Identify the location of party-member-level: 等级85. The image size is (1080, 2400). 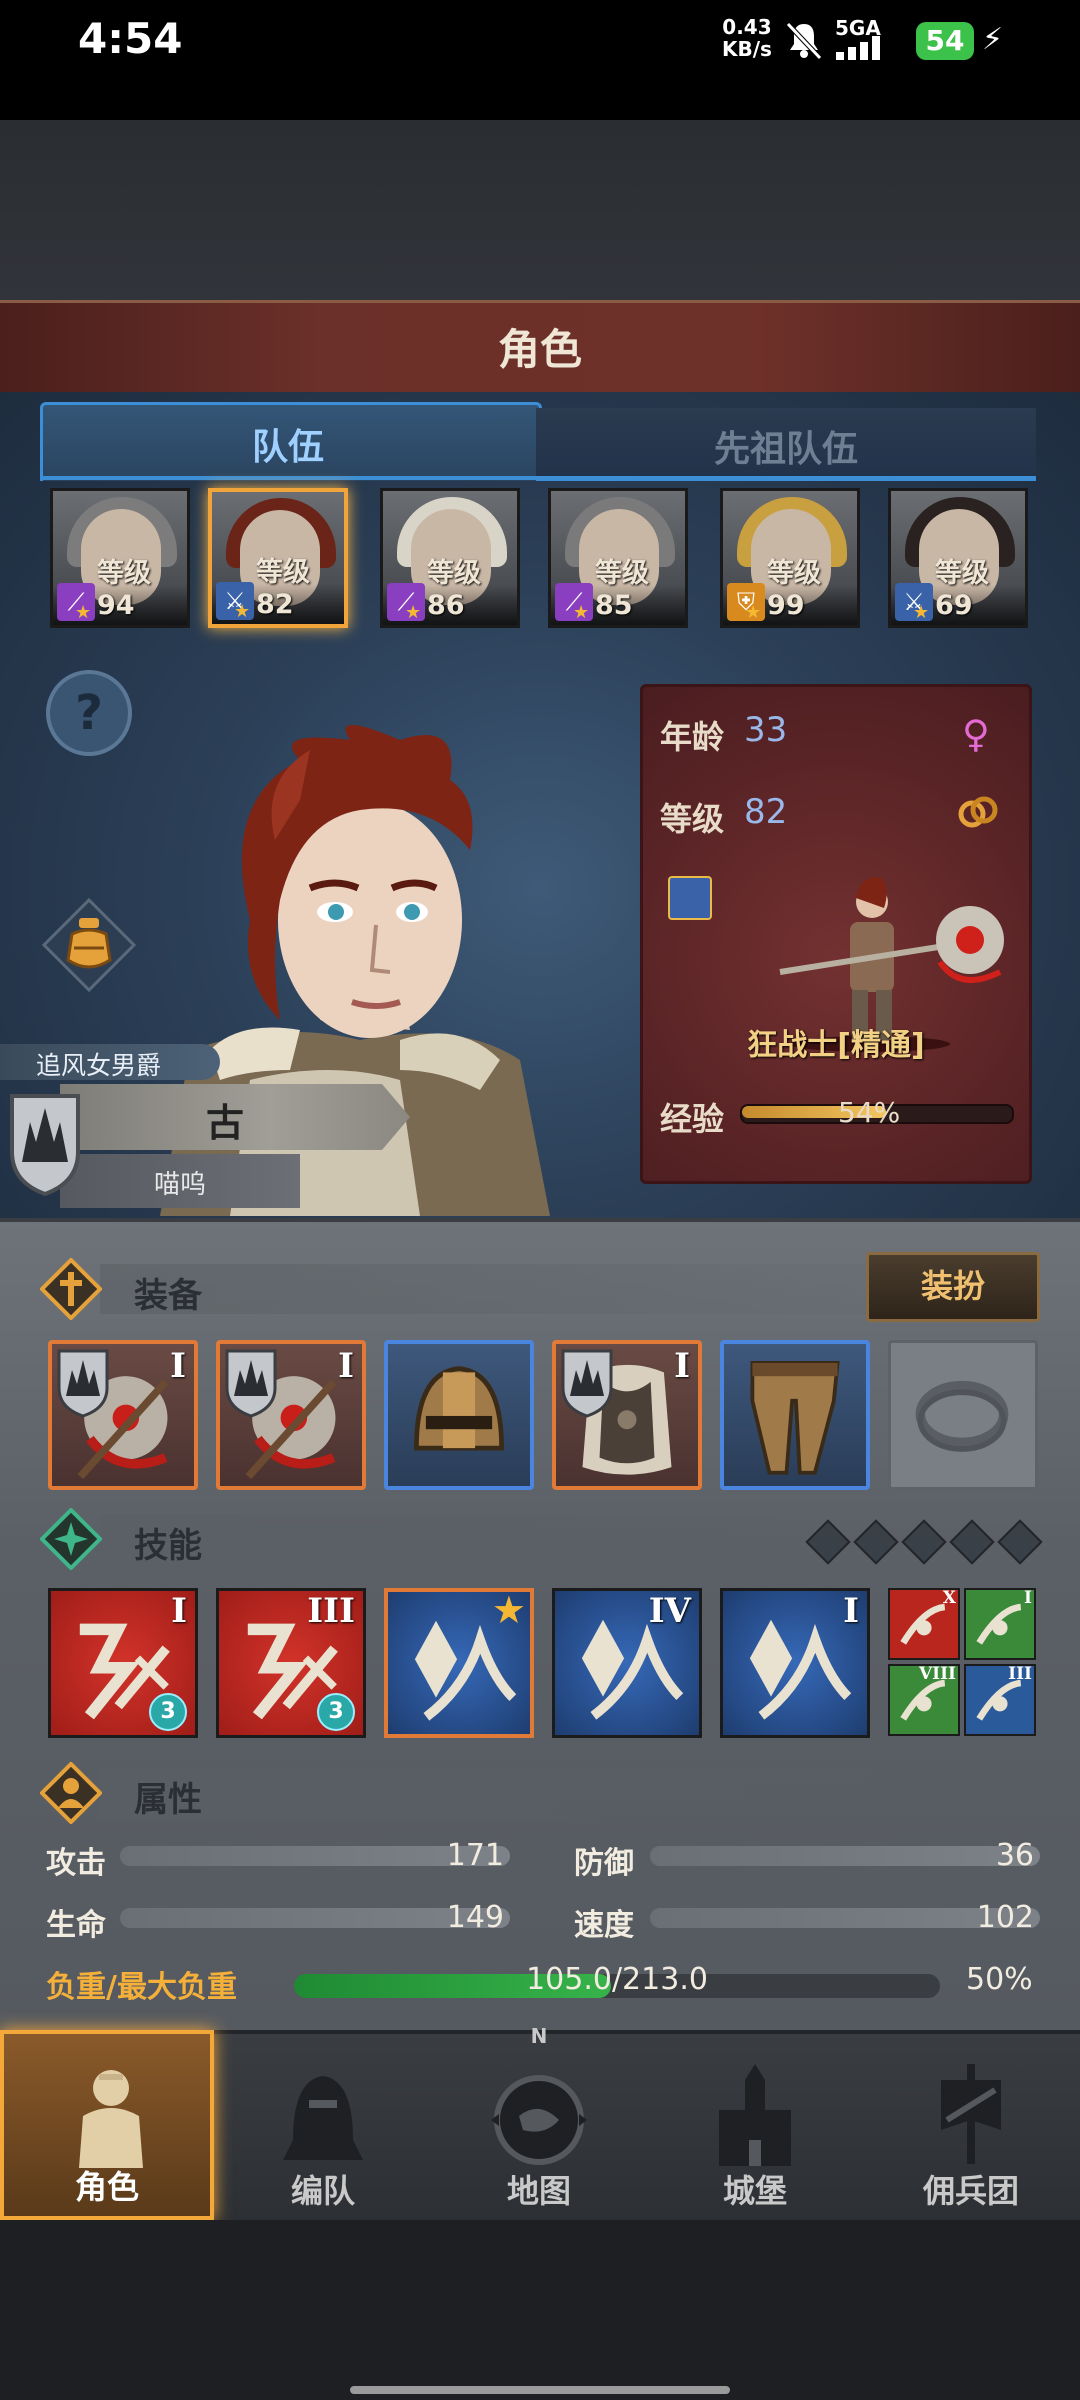
(622, 589).